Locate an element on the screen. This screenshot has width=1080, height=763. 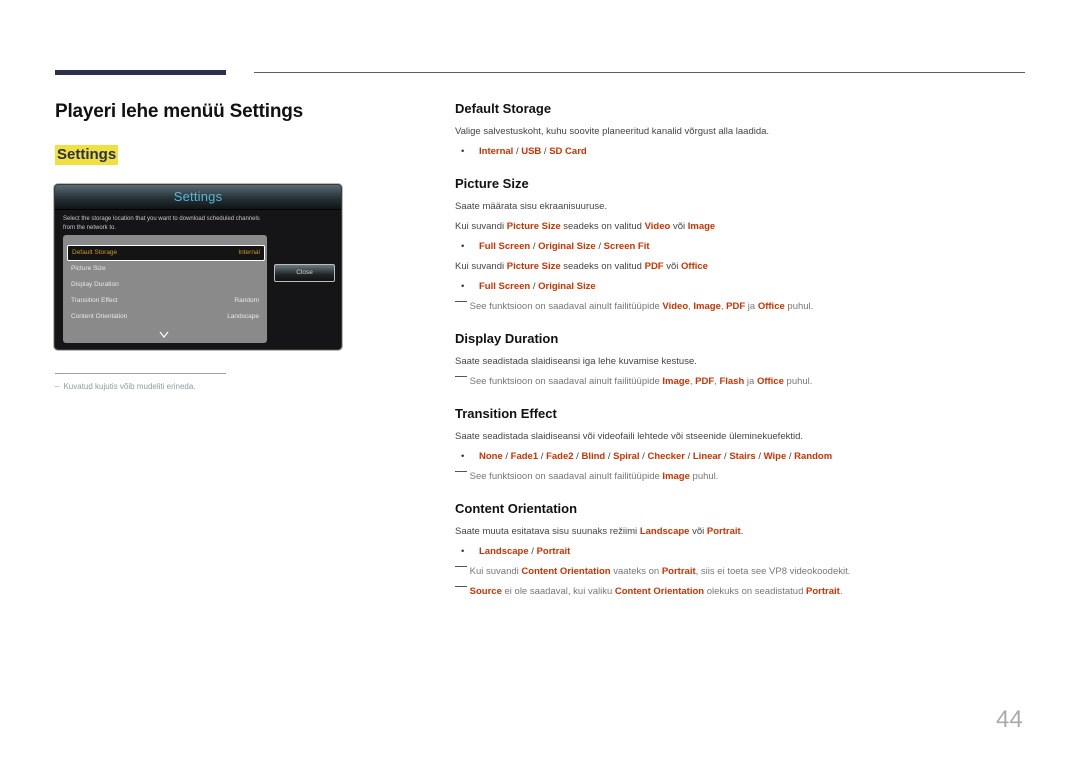
dialog-item-display-duration: Display Duration is located at coordinates (165, 285).